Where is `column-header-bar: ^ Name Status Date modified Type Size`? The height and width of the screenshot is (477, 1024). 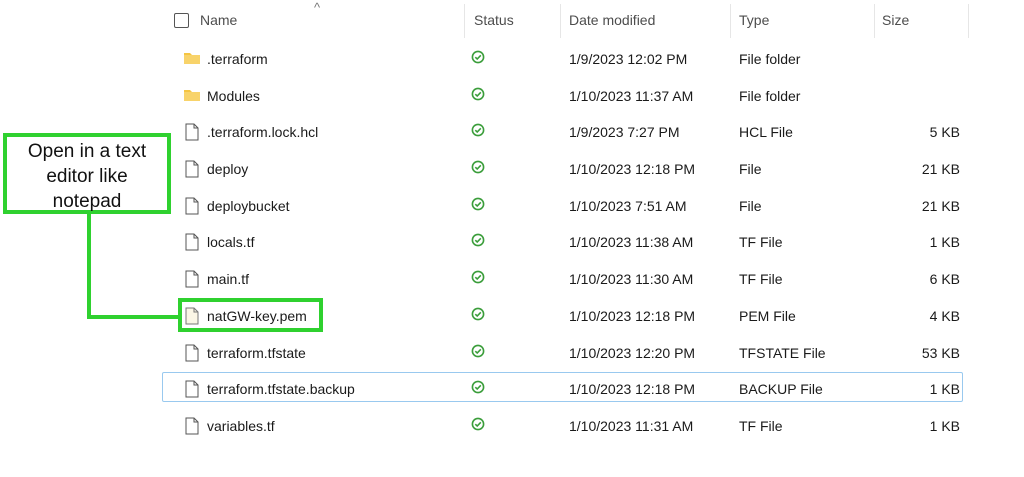
column-header-bar: ^ Name Status Date modified Type Size is located at coordinates (566, 21).